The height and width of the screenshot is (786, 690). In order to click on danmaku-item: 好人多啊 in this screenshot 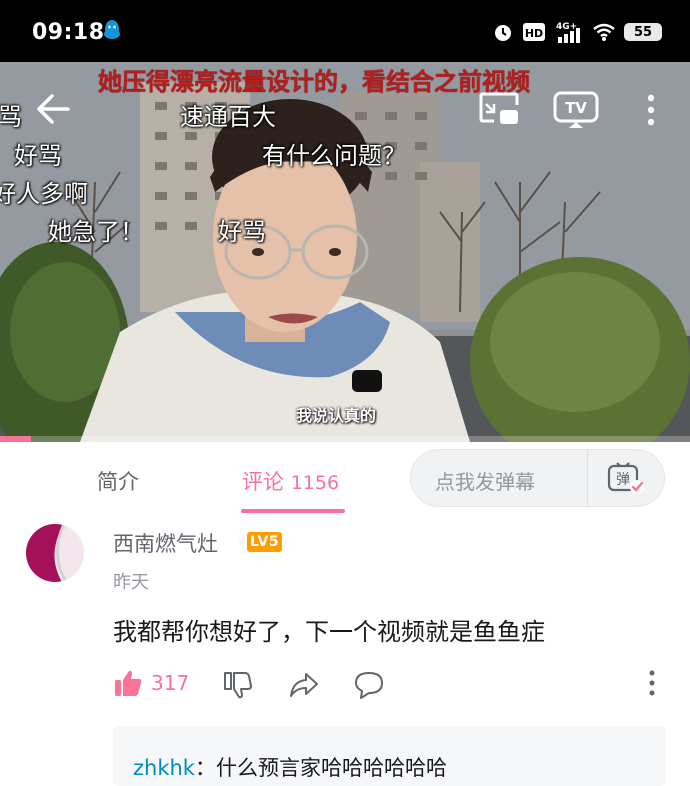, I will do `click(44, 194)`.